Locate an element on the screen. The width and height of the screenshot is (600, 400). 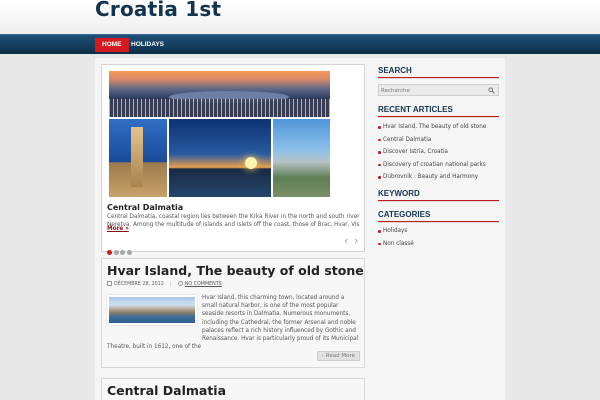
slider-prev-icon: ‹ is located at coordinates (346, 240).